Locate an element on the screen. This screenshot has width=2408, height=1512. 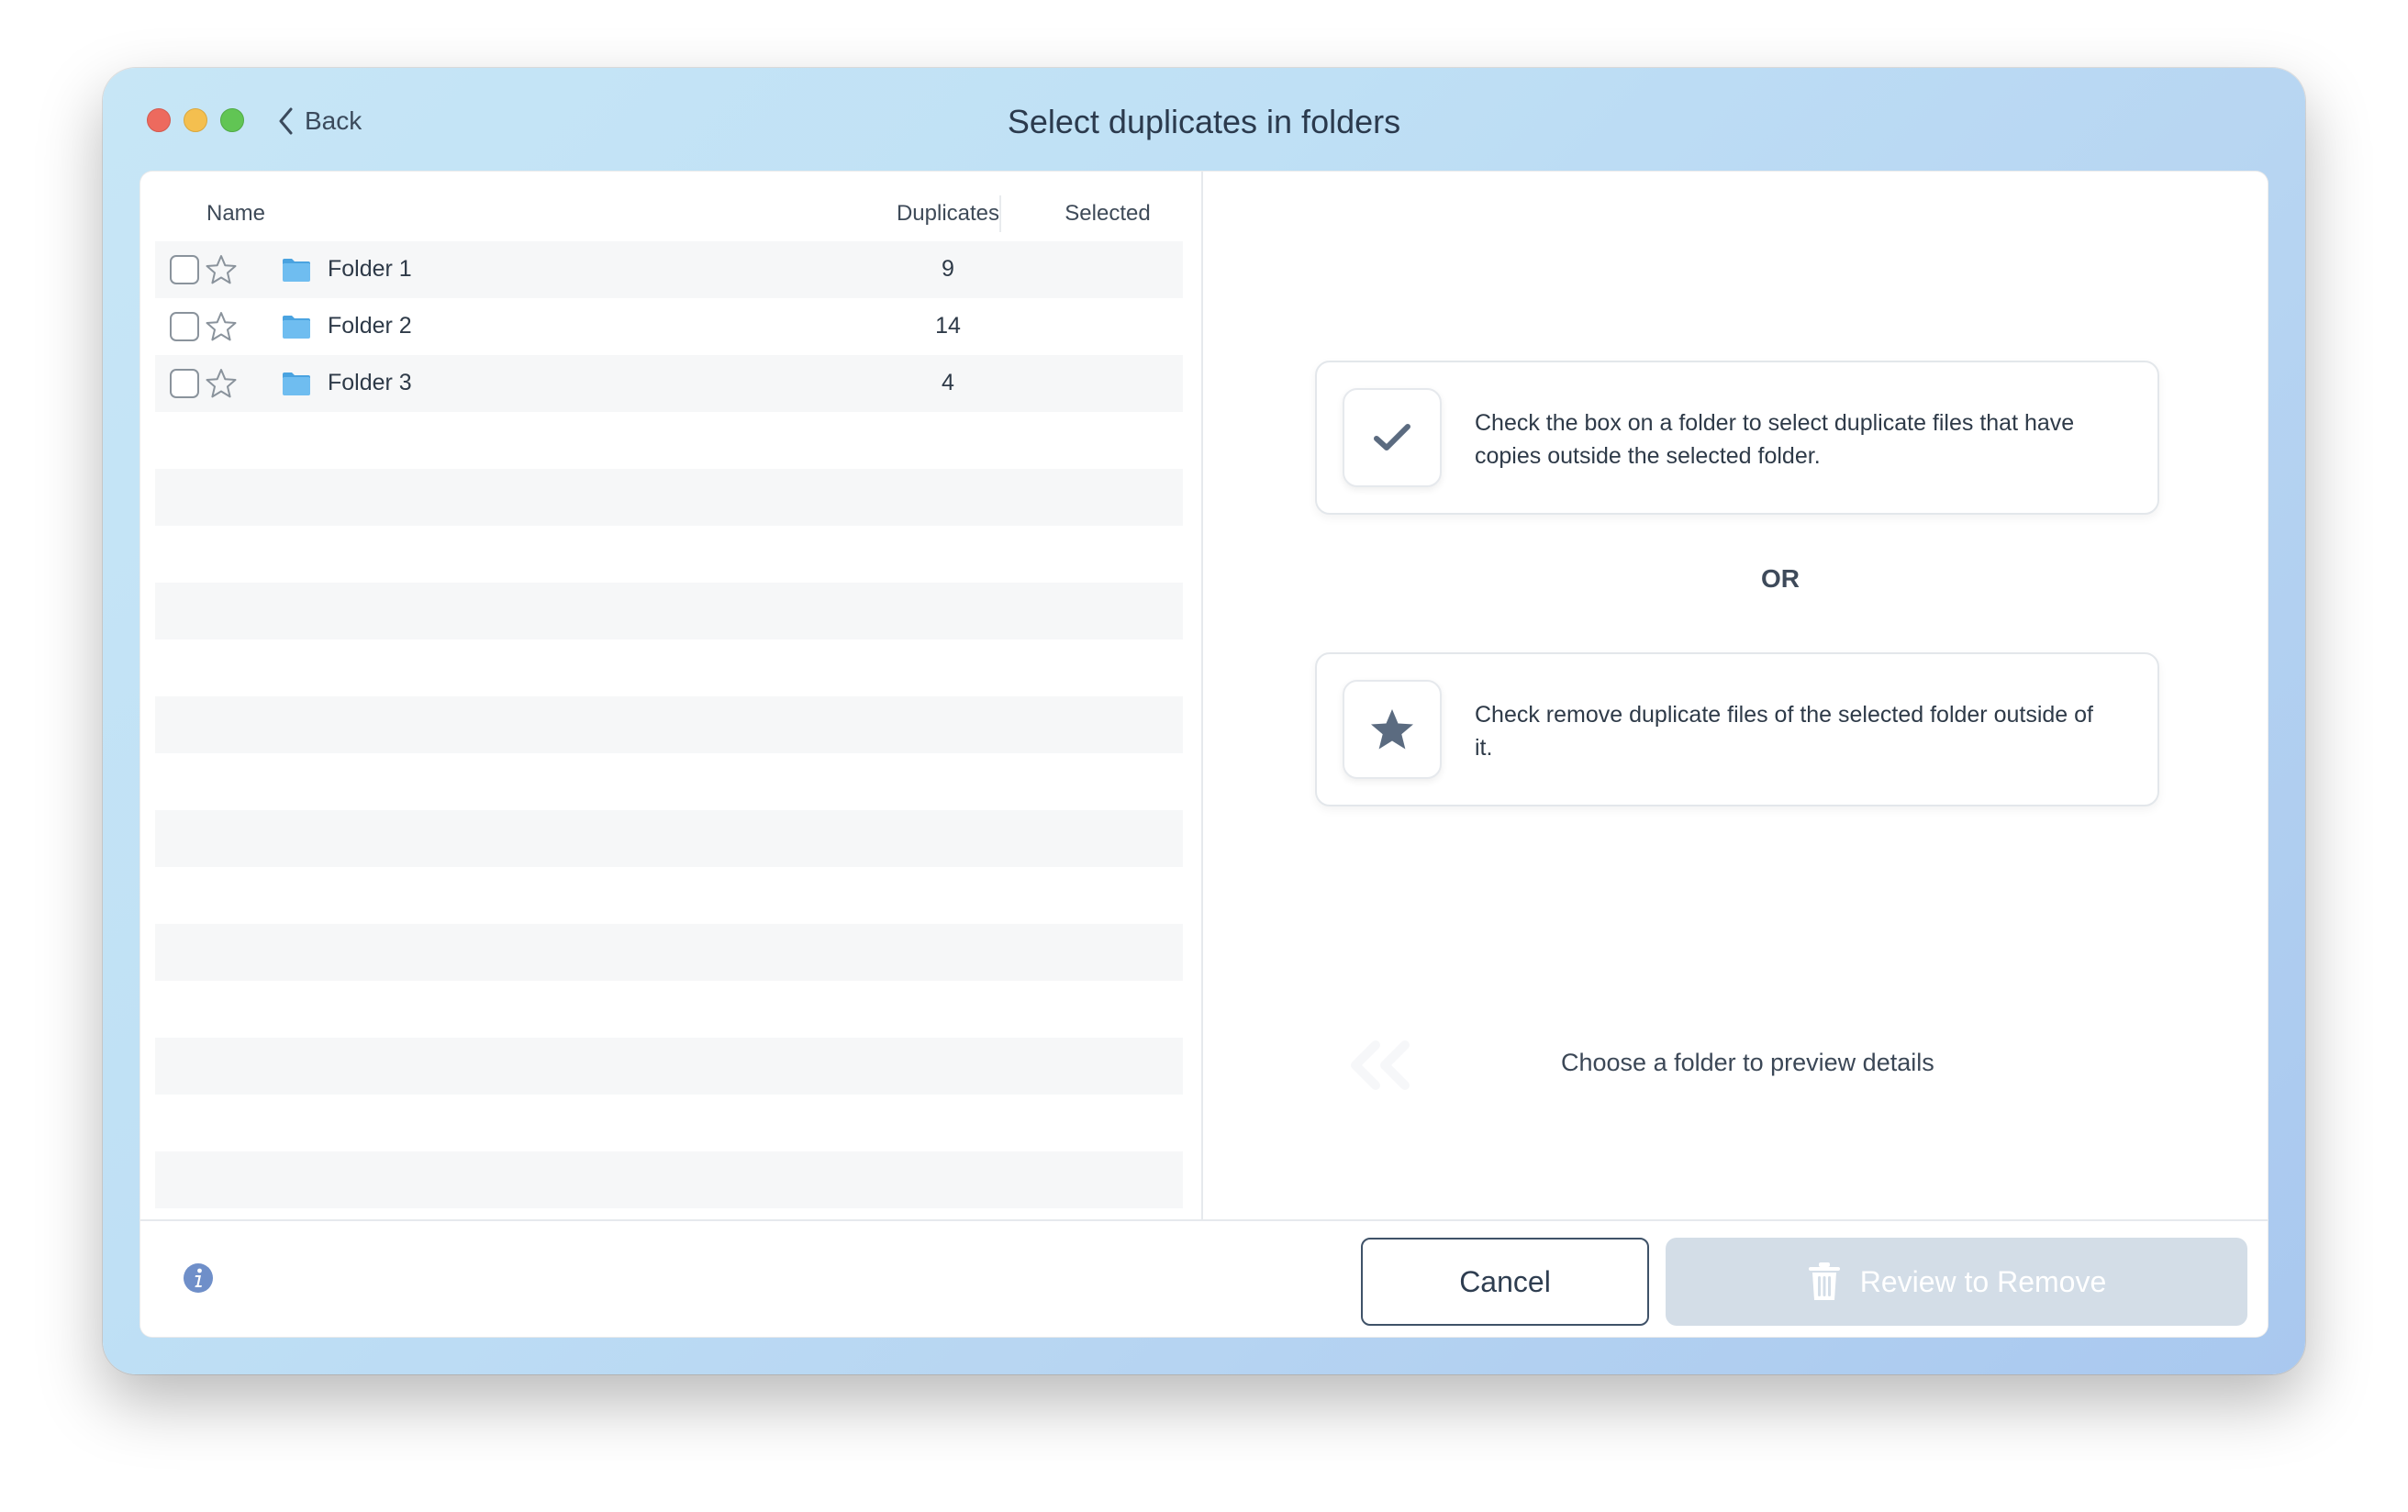
checkmark-icon is located at coordinates (1392, 437).